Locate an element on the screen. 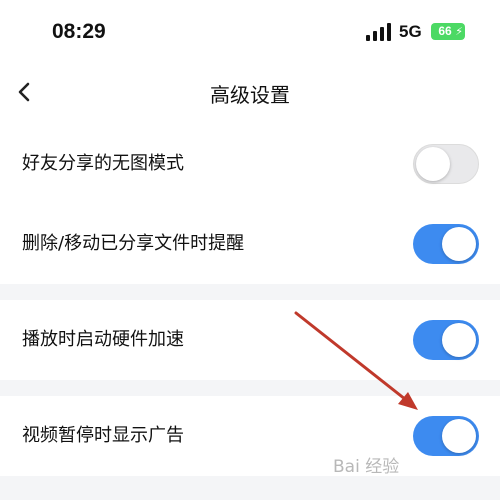 This screenshot has height=500, width=500. bolt-icon: ⚡ is located at coordinates (459, 31).